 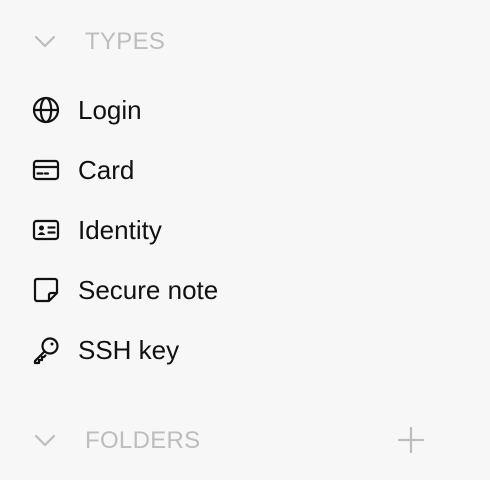 I want to click on type-item-label: Card, so click(x=106, y=169).